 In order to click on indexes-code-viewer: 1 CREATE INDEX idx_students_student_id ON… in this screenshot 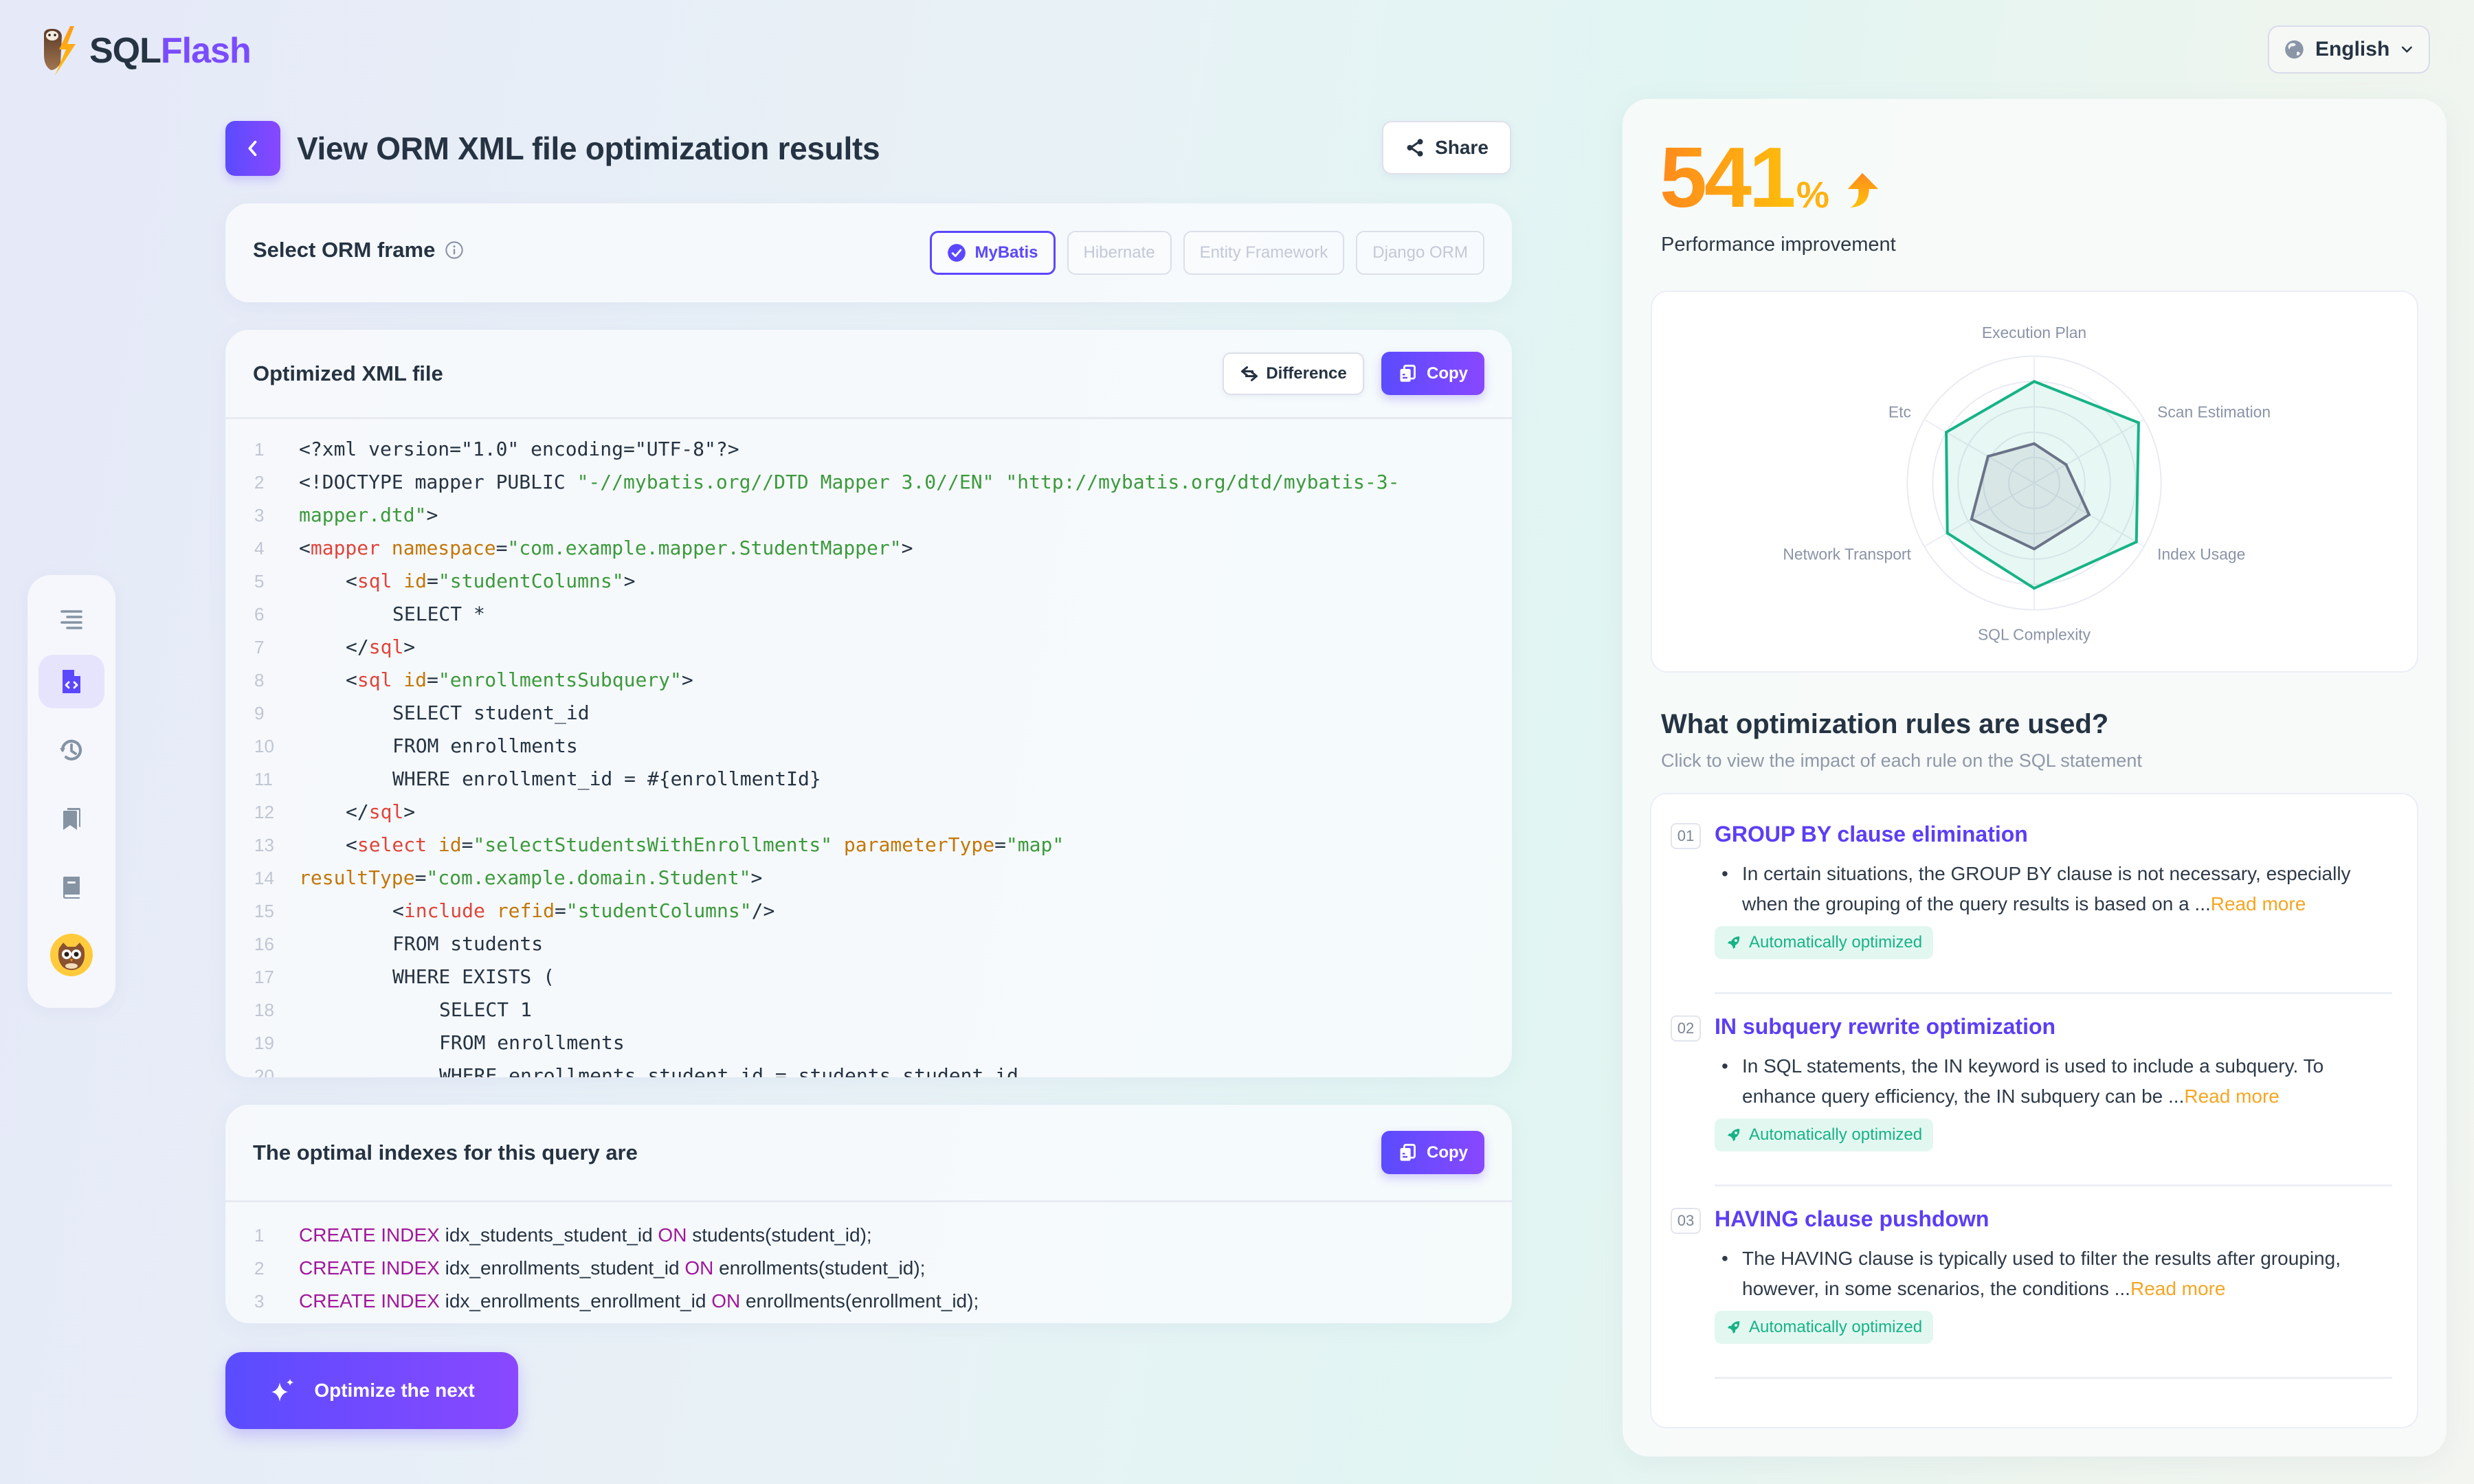, I will do `click(868, 1268)`.